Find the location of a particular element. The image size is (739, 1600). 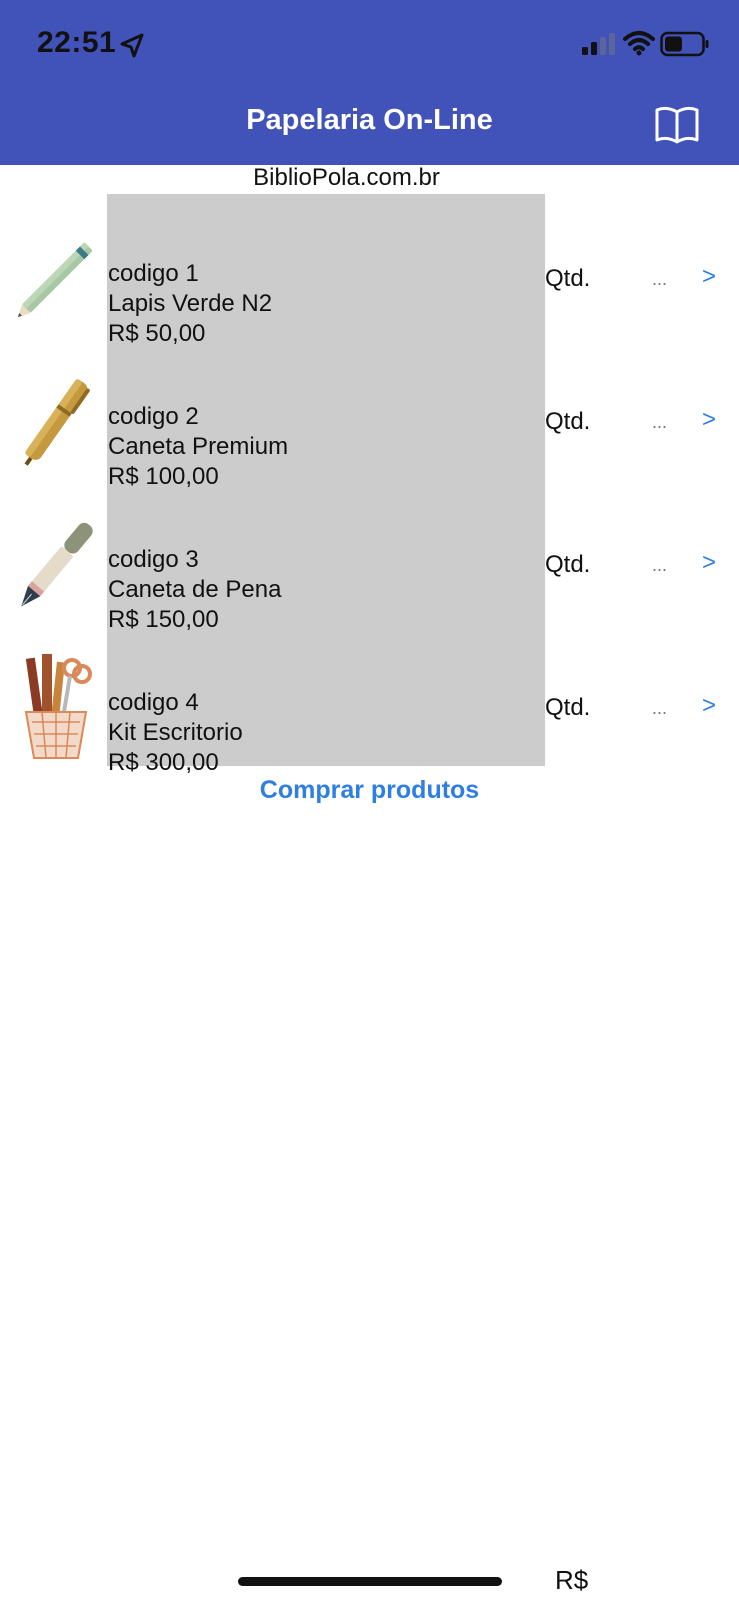

product-price: R$ 150,00 is located at coordinates (163, 619).